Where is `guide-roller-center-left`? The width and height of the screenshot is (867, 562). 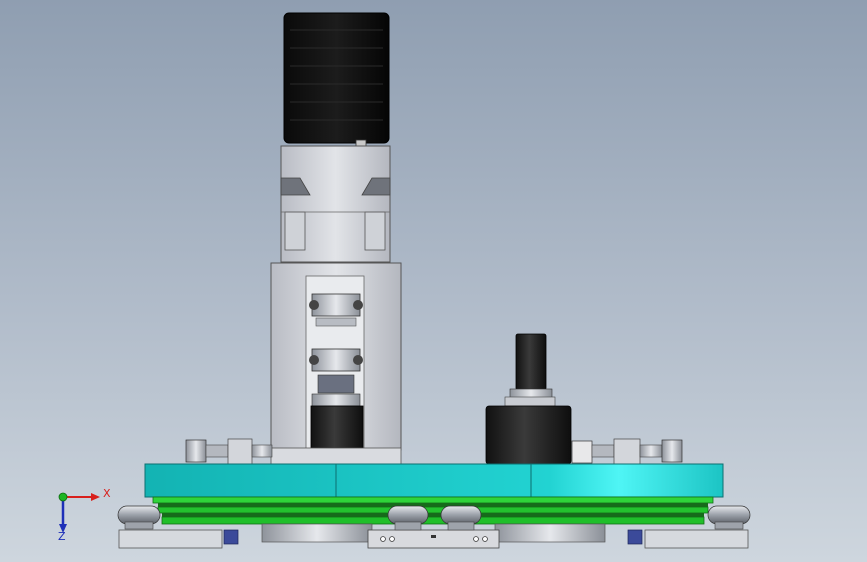
guide-roller-center-left is located at coordinates (408, 518).